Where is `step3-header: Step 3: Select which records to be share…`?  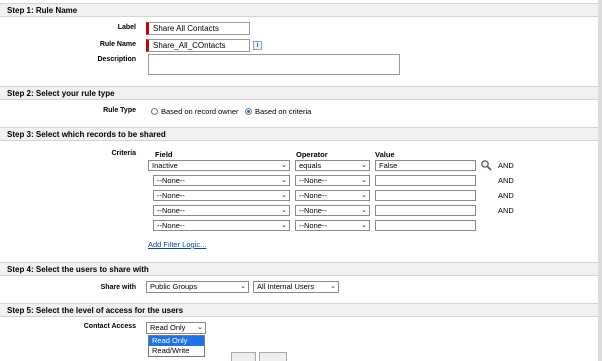 step3-header: Step 3: Select which records to be share… is located at coordinates (299, 134).